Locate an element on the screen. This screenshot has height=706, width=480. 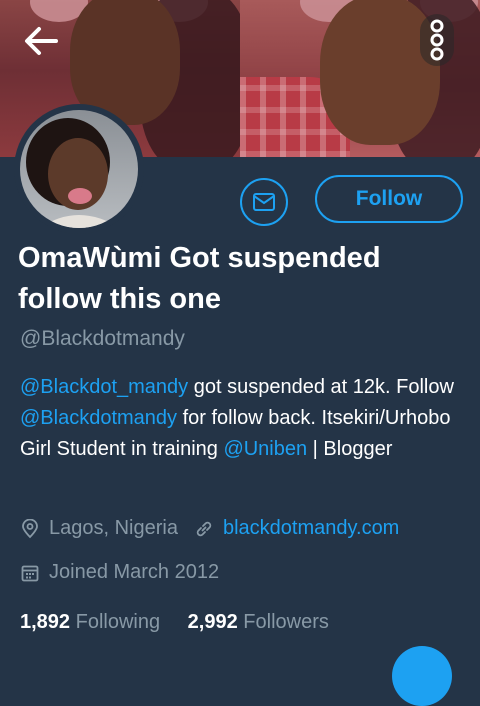
arrow-left-icon is located at coordinates (41, 41).